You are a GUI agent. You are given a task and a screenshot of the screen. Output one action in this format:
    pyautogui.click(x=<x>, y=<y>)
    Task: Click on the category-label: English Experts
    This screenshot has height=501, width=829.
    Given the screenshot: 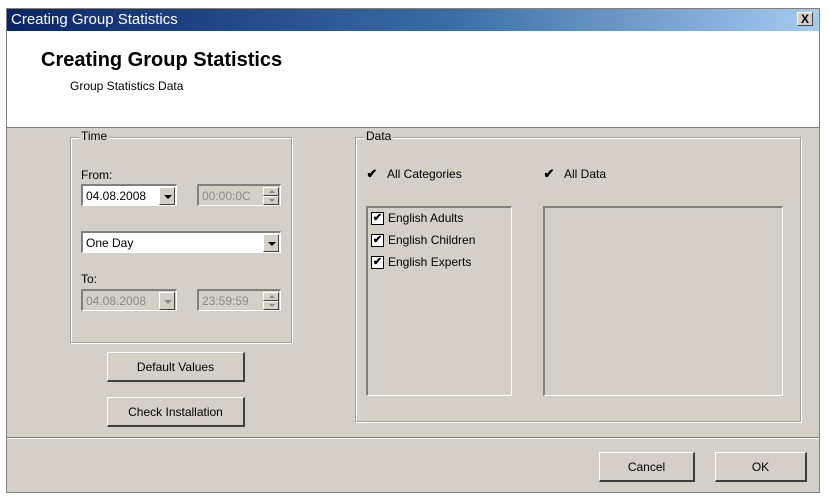 What is the action you would take?
    pyautogui.click(x=430, y=262)
    